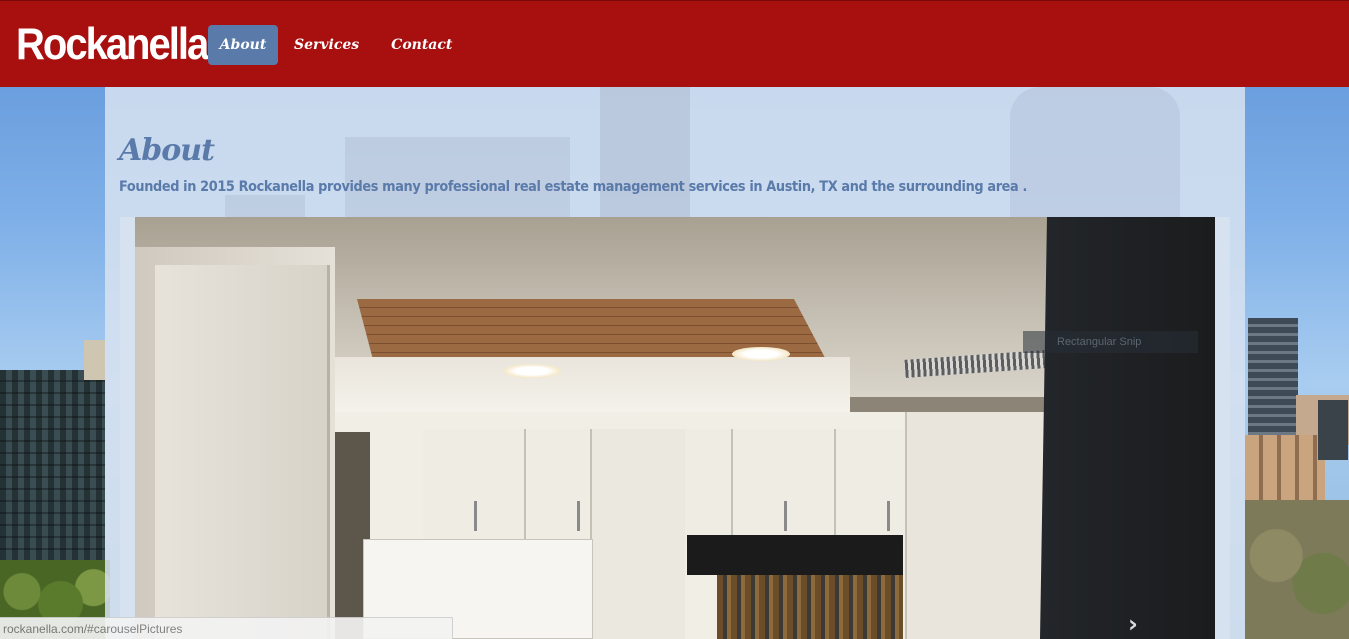 This screenshot has width=1349, height=639. I want to click on building-left-small, so click(95, 360).